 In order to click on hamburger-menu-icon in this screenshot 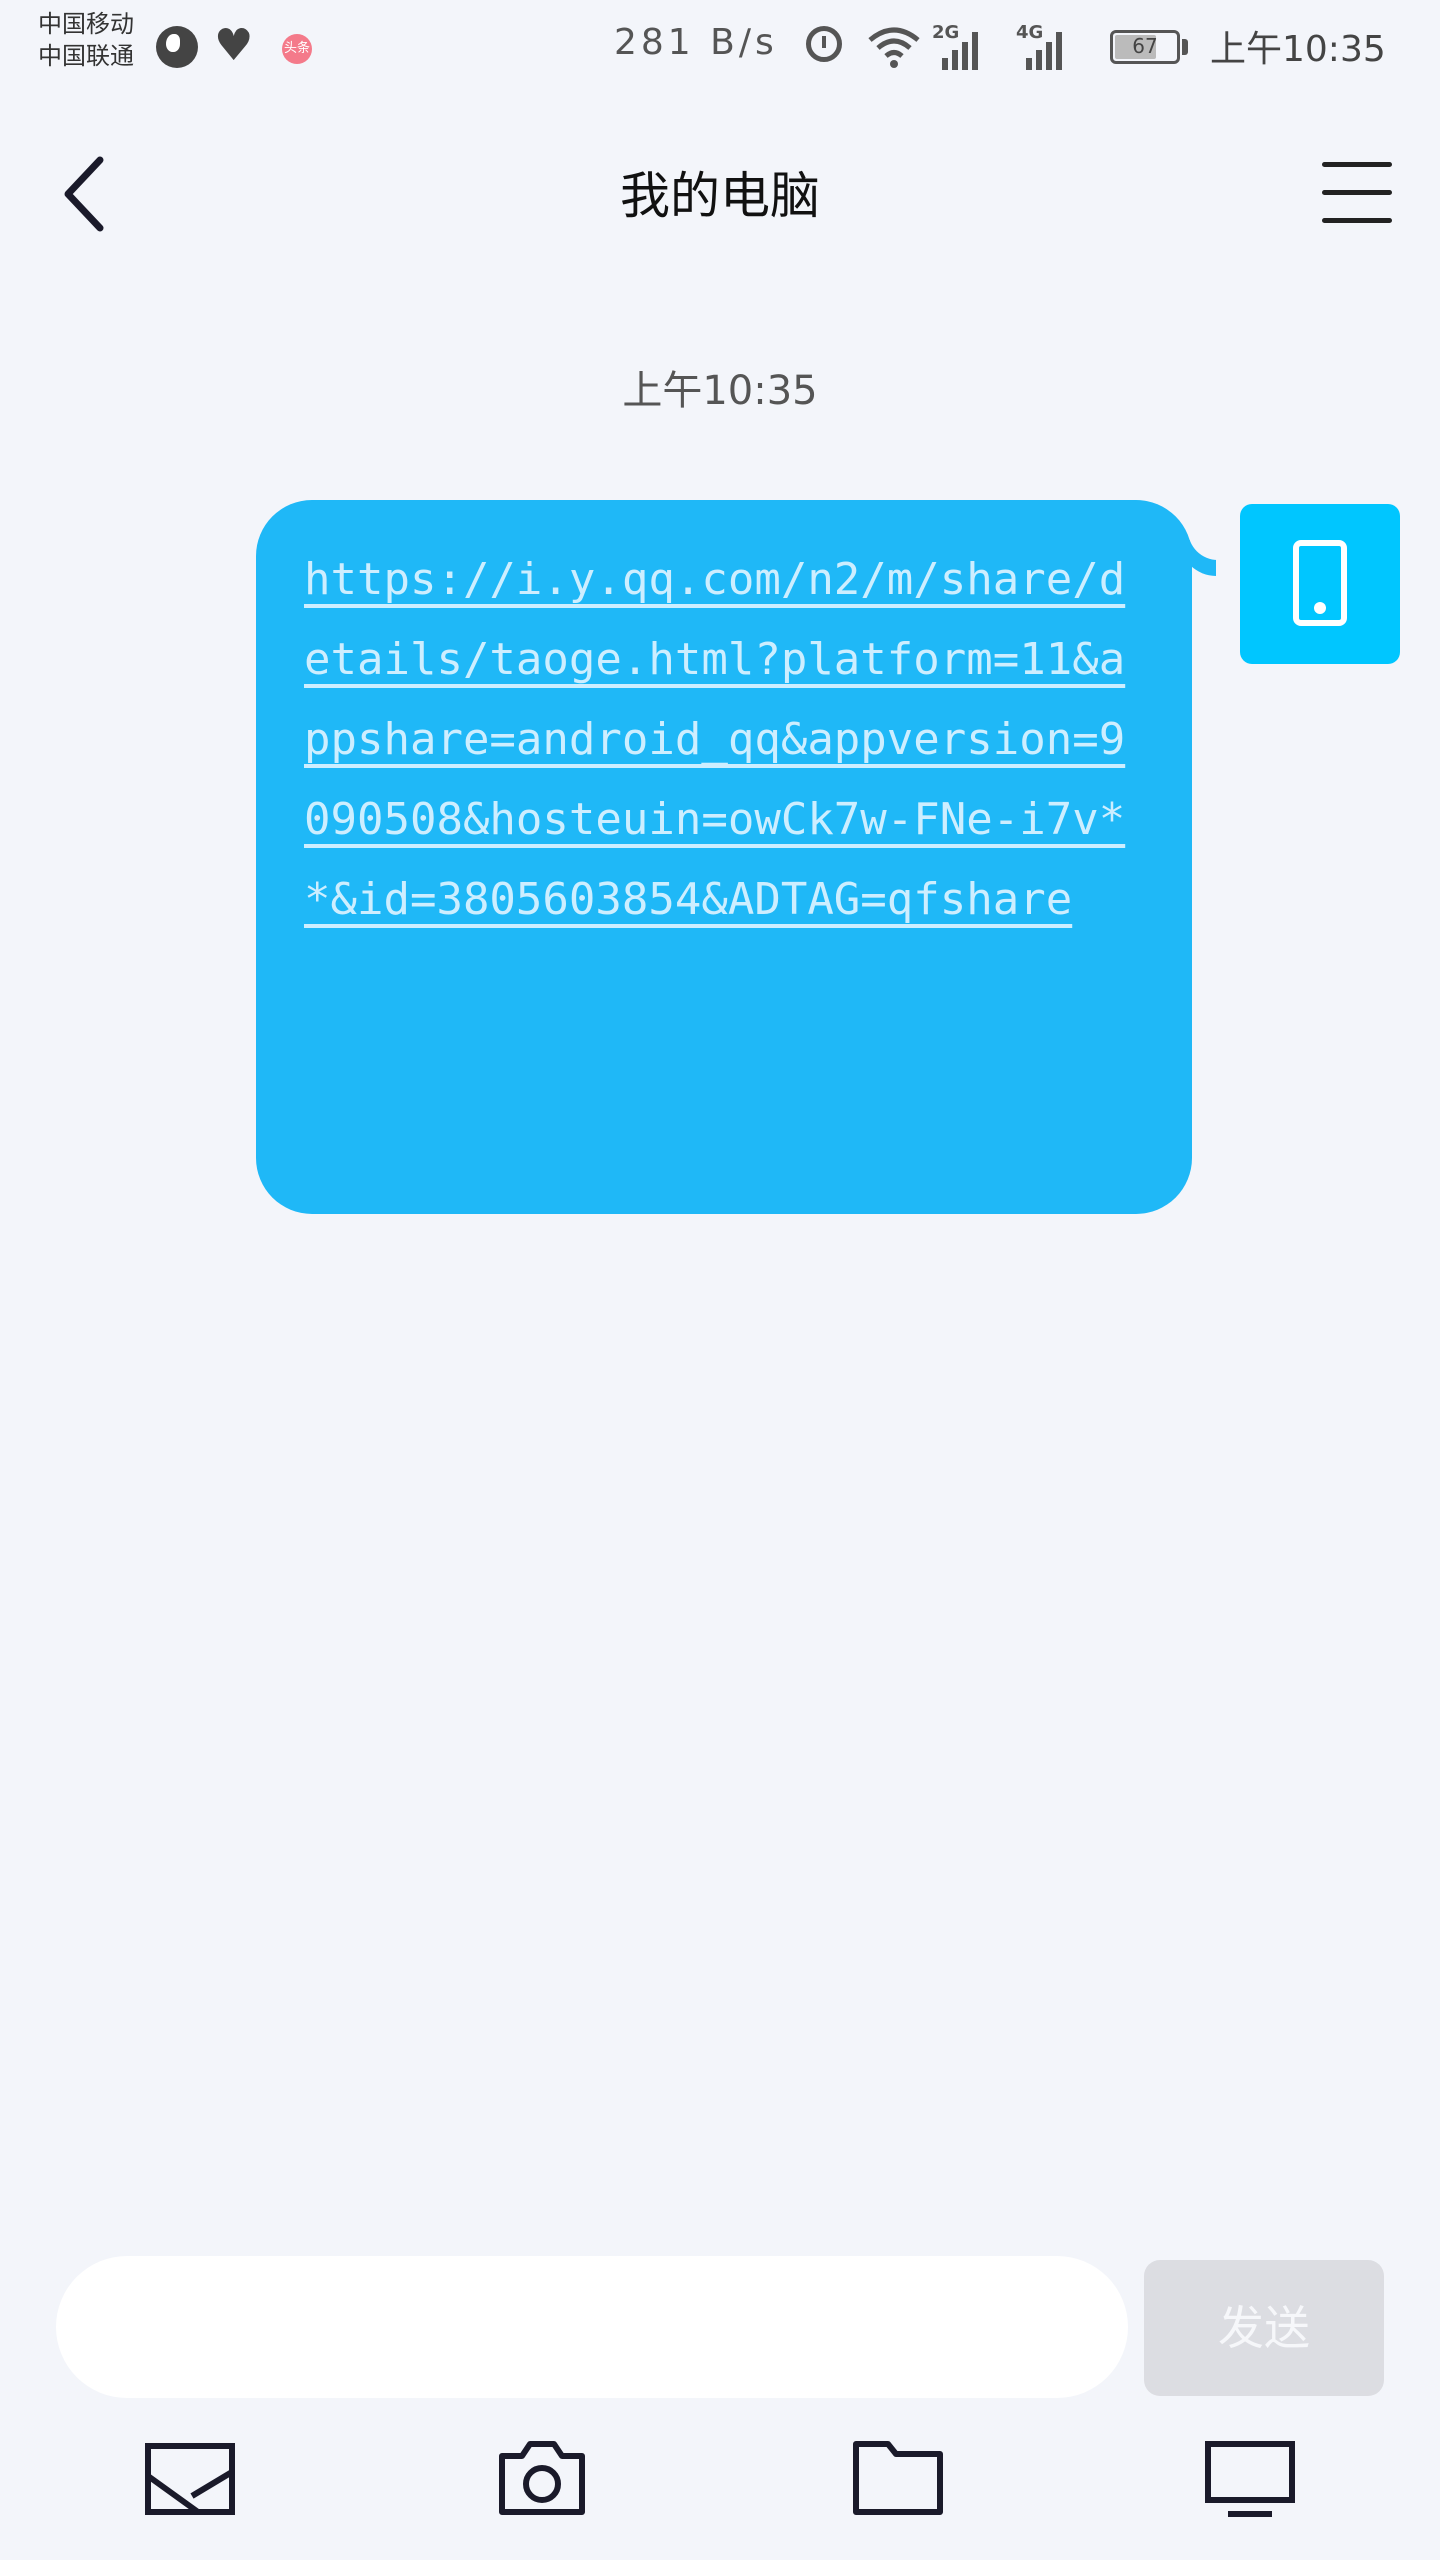, I will do `click(1357, 193)`.